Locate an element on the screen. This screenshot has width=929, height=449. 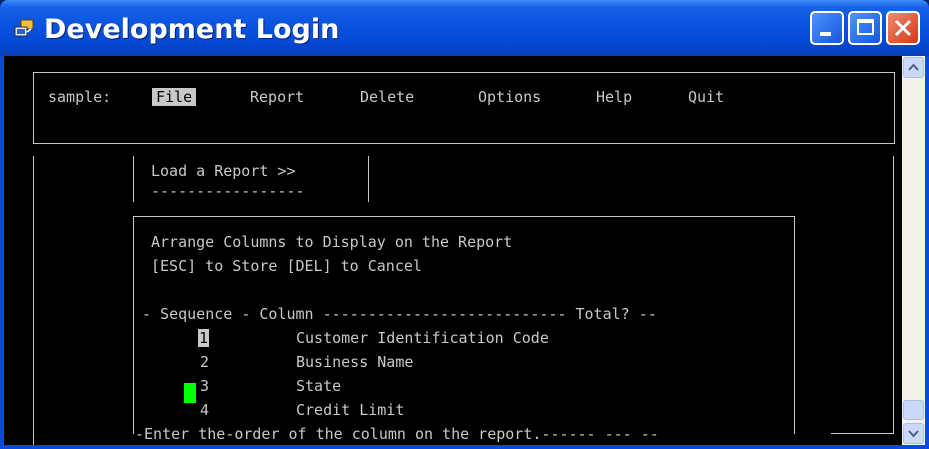
menu-item-file: File is located at coordinates (174, 97).